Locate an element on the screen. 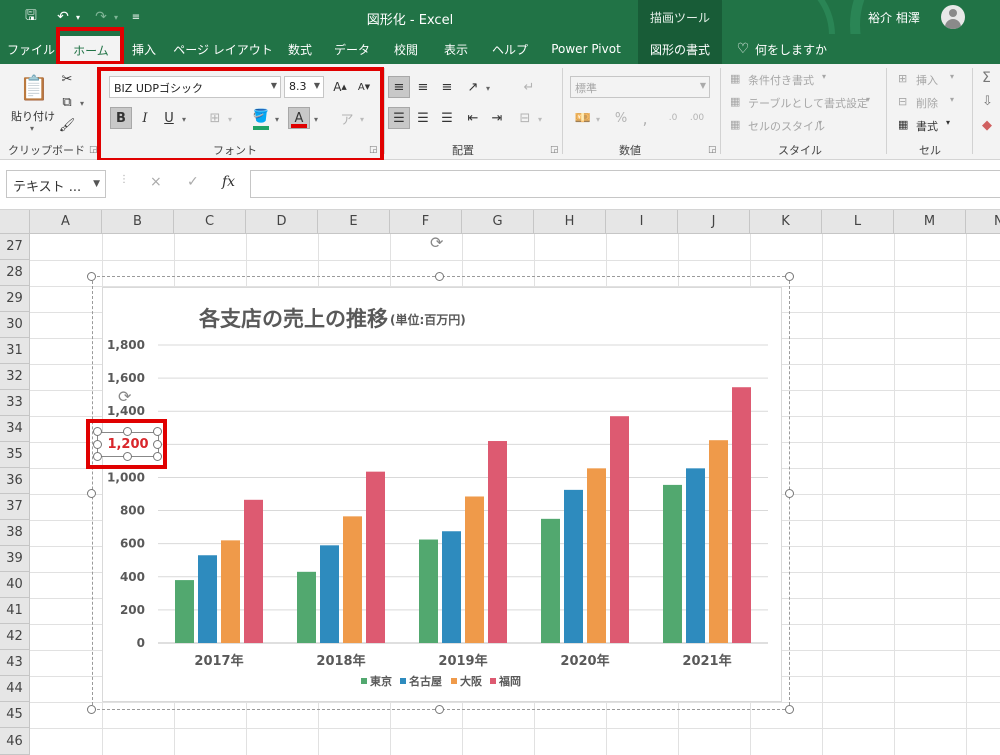 The width and height of the screenshot is (1000, 755). decrease-decimal-icon: .00 is located at coordinates (697, 118).